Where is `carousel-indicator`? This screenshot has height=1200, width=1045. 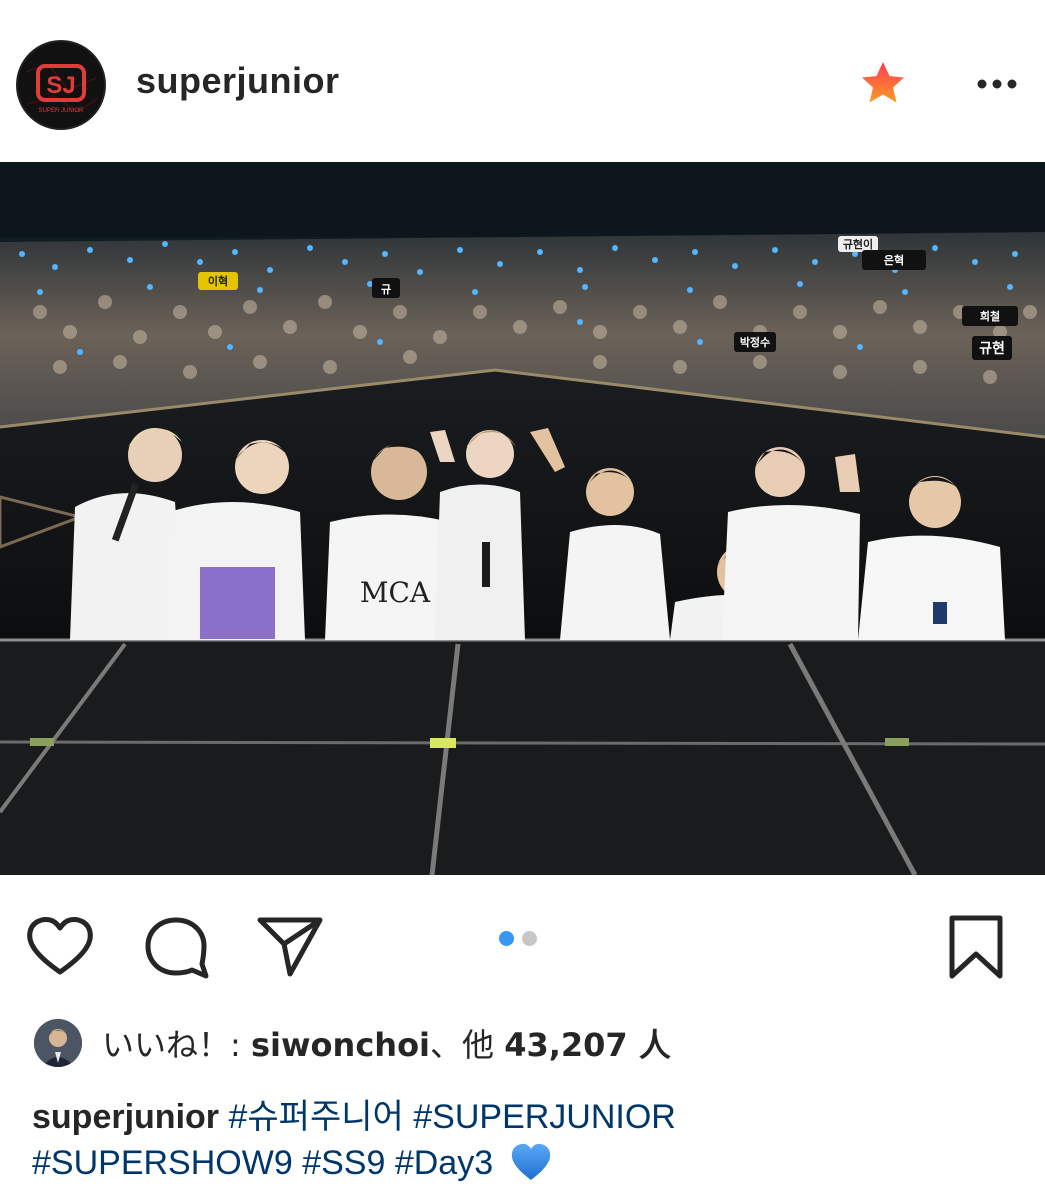
carousel-indicator is located at coordinates (522, 941).